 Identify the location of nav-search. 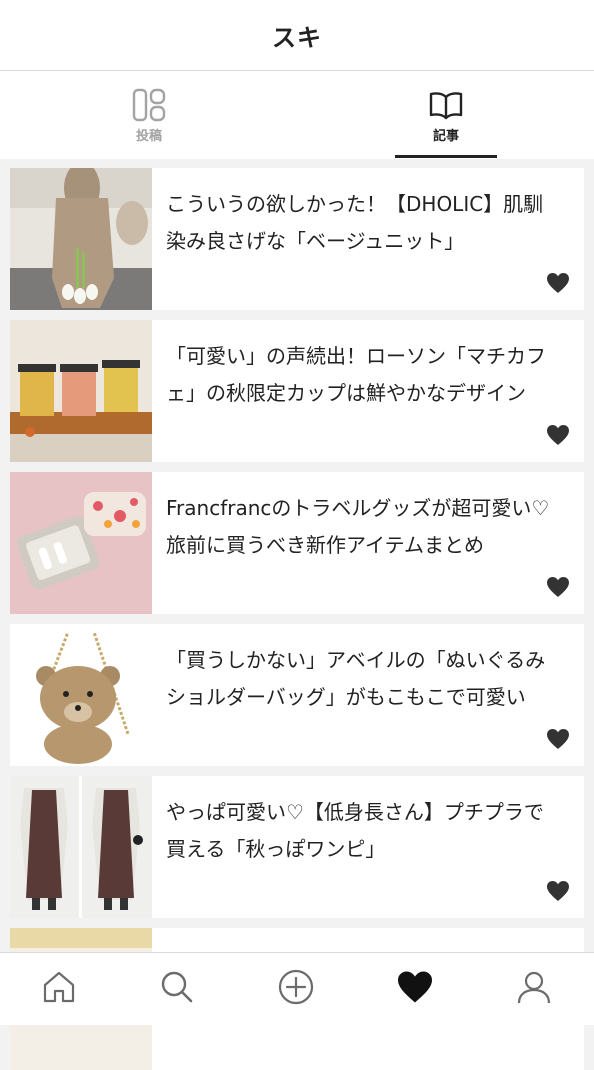
(177, 989).